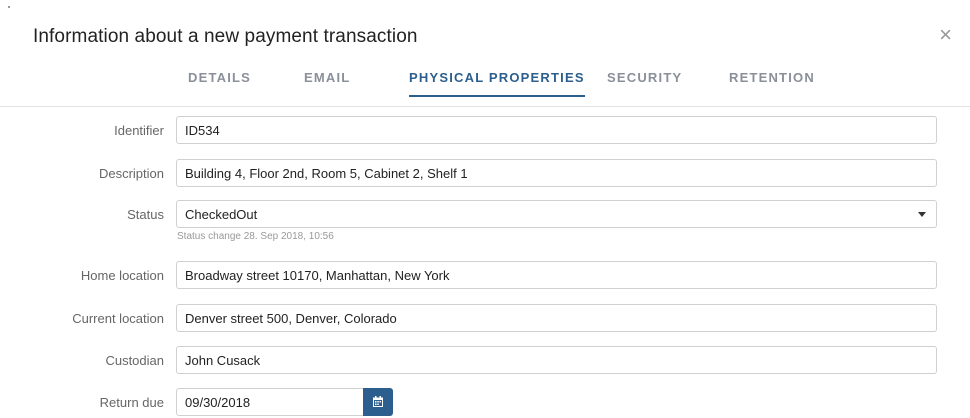 Image resolution: width=970 pixels, height=418 pixels. What do you see at coordinates (134, 360) in the screenshot?
I see `custodian-label: Custodian` at bounding box center [134, 360].